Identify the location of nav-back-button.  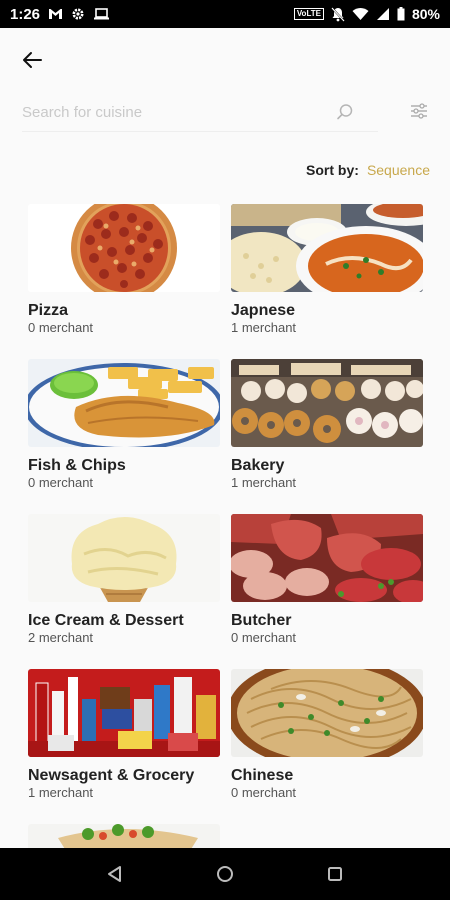
(115, 874).